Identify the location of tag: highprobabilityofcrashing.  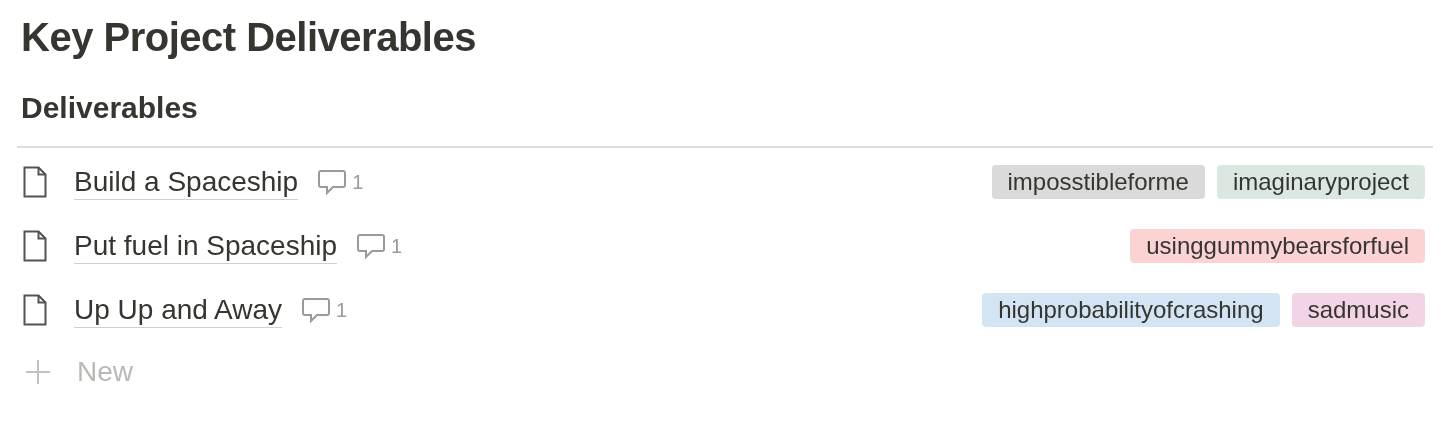
(1131, 310).